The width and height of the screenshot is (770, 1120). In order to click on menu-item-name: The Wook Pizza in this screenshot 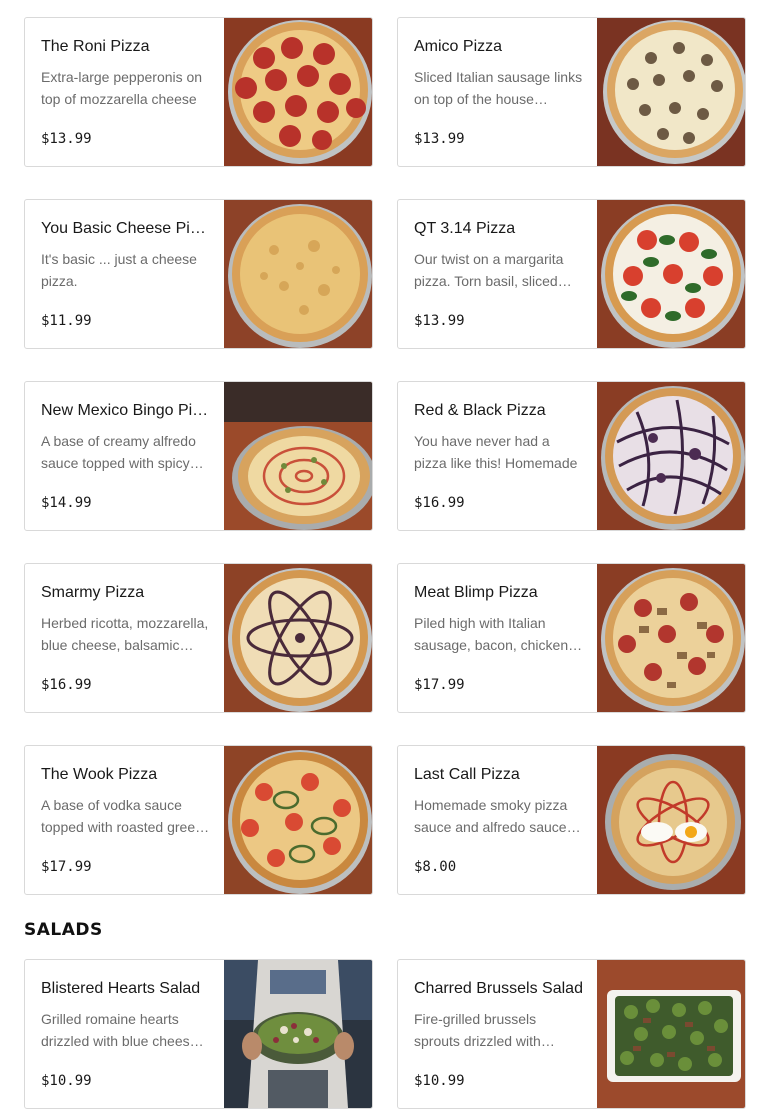, I will do `click(99, 774)`.